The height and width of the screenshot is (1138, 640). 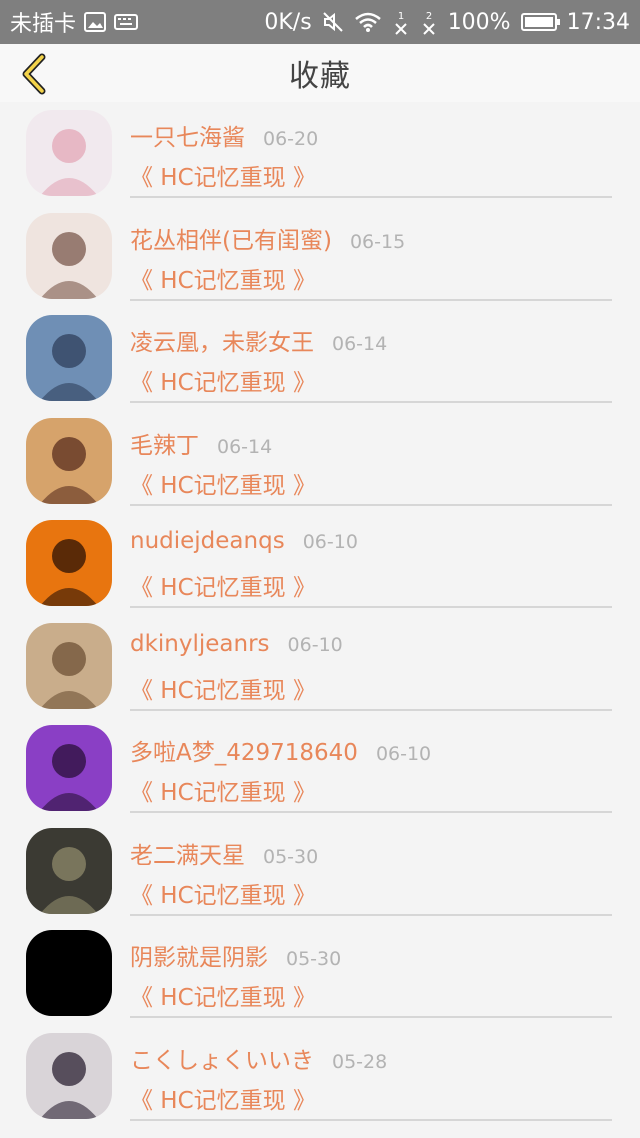 I want to click on name-line: 多啦A梦_429718640 06-10, so click(x=280, y=750).